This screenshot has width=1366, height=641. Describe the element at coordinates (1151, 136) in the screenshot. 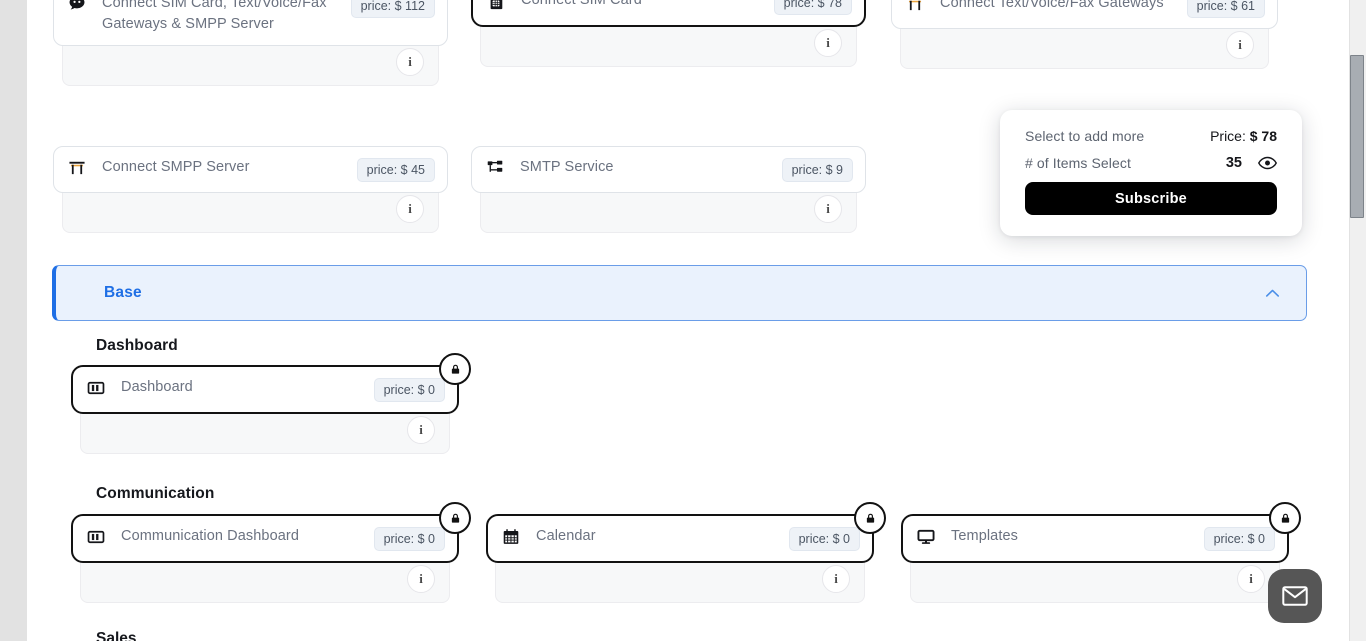

I see `subscribe-panel-price-row: Select to add more Price: $ 78` at that location.